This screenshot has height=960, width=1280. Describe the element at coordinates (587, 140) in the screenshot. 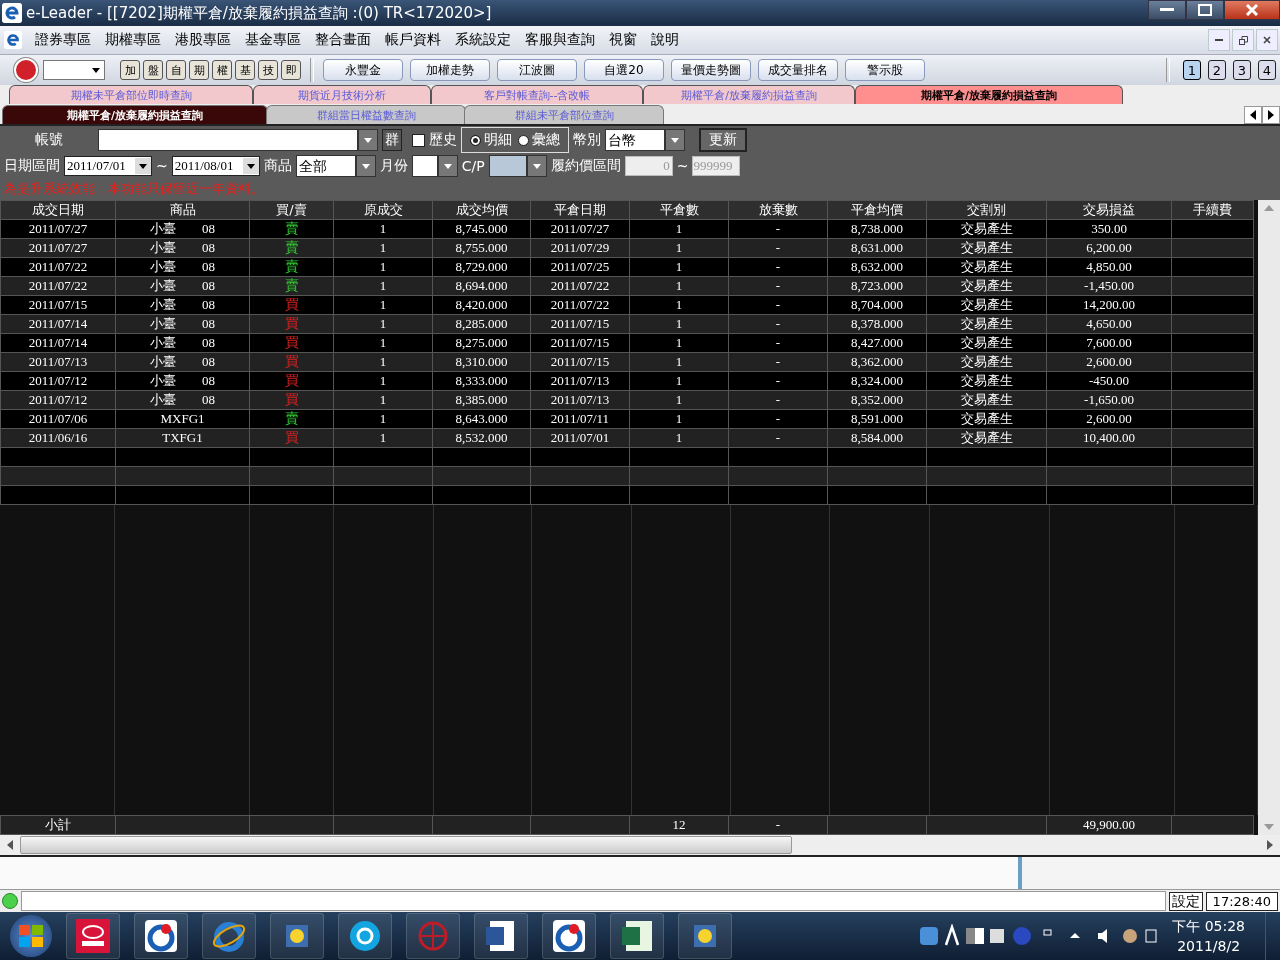

I see `field-label: 幣別` at that location.